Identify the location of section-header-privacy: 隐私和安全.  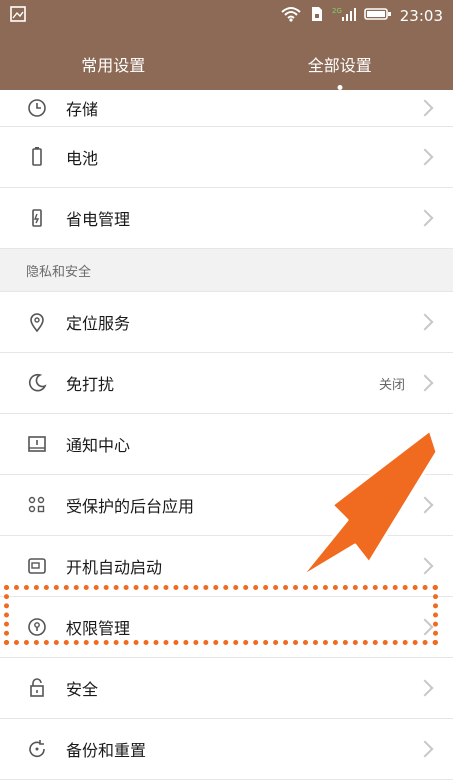
(226, 270).